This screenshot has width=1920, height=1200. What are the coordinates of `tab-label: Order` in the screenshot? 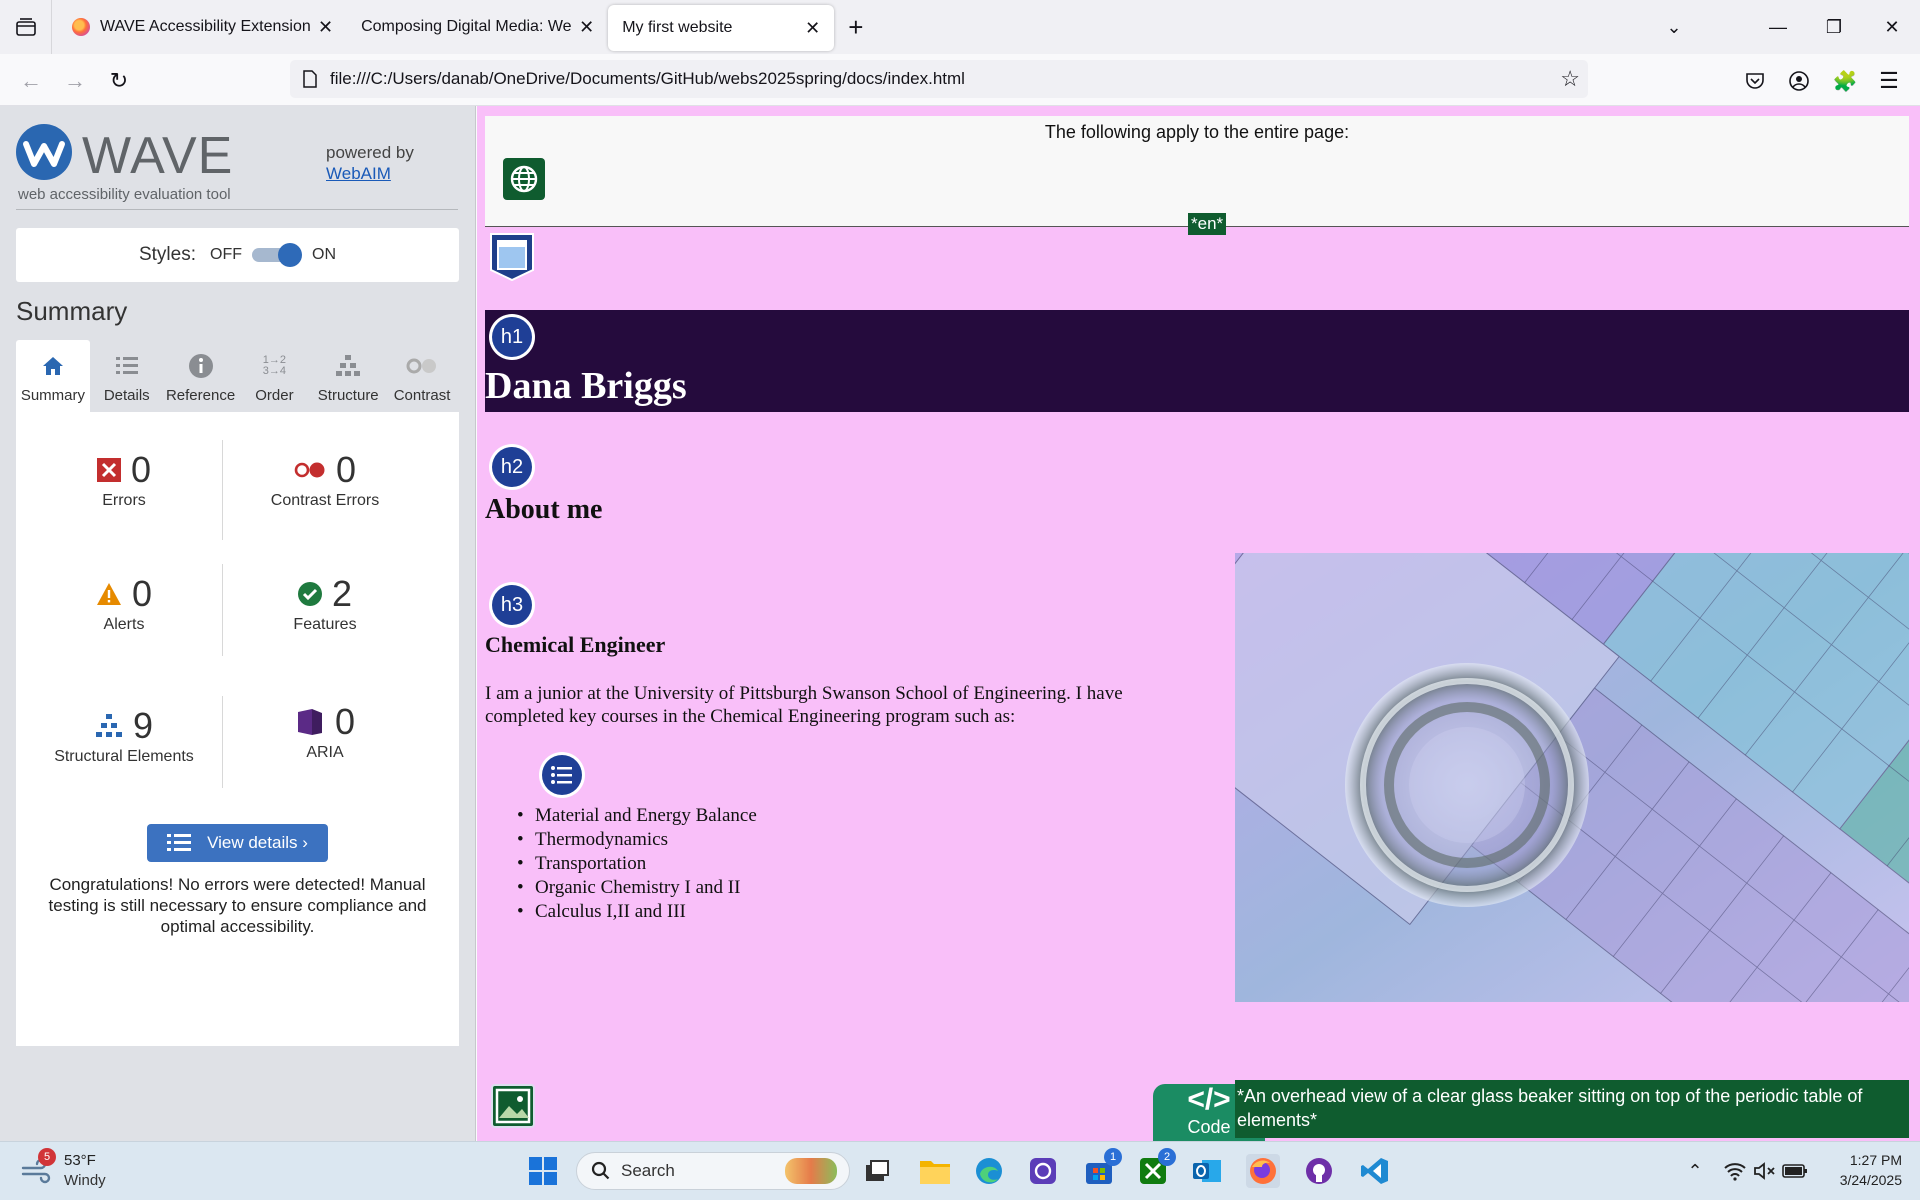 It's located at (274, 395).